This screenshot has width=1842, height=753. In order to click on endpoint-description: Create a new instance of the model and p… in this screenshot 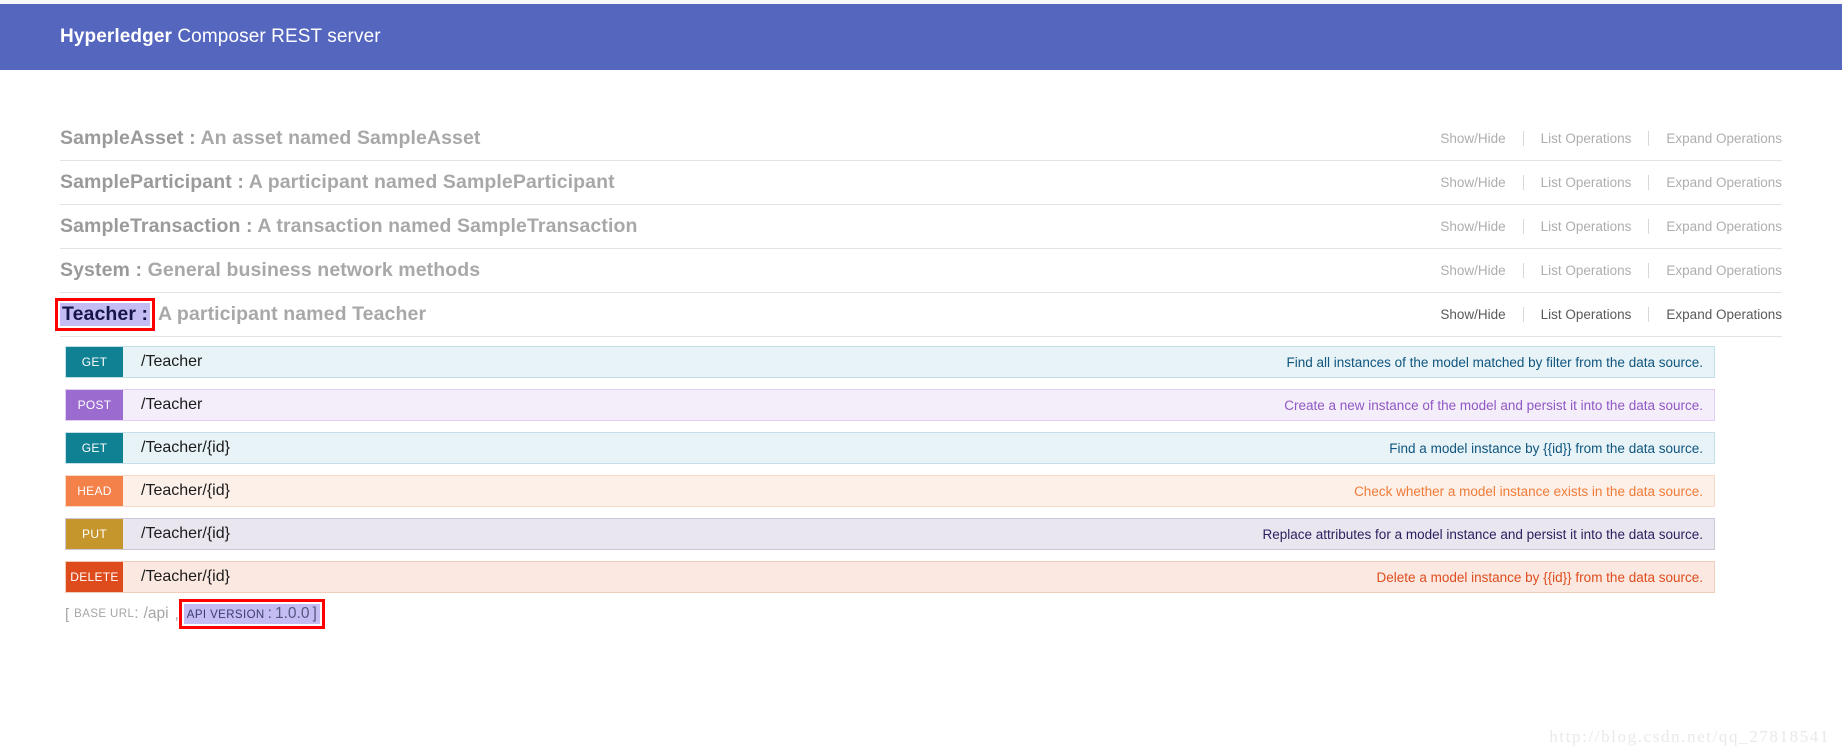, I will do `click(1493, 405)`.